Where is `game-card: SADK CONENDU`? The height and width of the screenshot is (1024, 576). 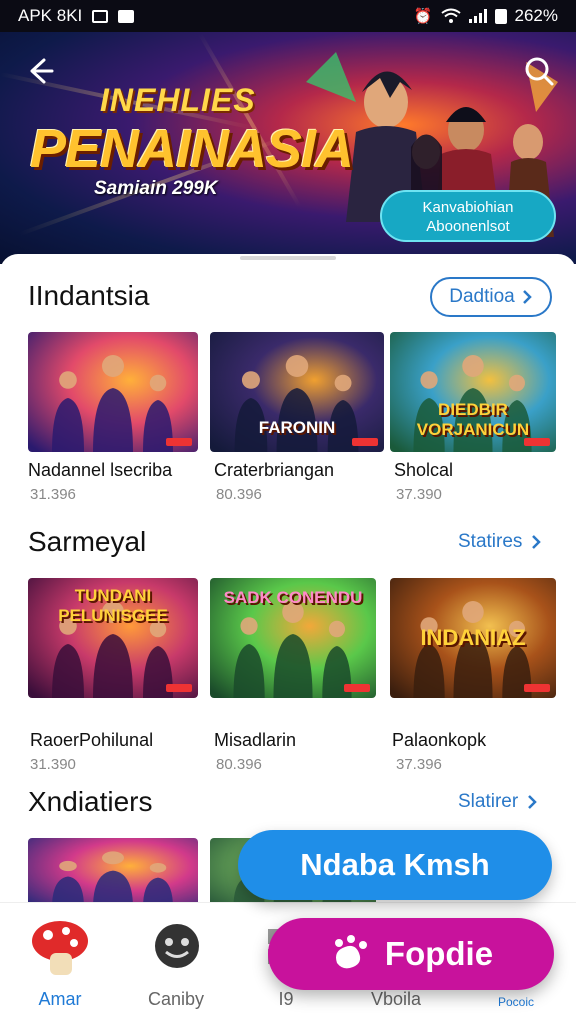
game-card: SADK CONENDU is located at coordinates (293, 638).